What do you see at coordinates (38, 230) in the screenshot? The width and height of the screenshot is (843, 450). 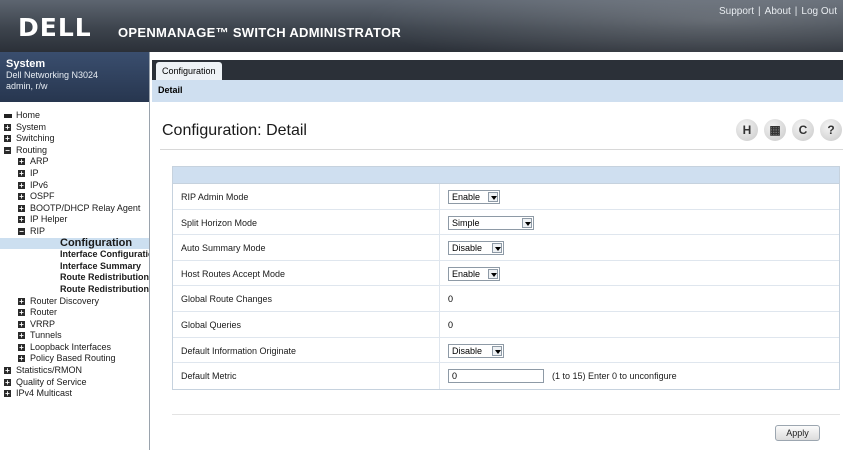 I see `nav-item-label: RIP` at bounding box center [38, 230].